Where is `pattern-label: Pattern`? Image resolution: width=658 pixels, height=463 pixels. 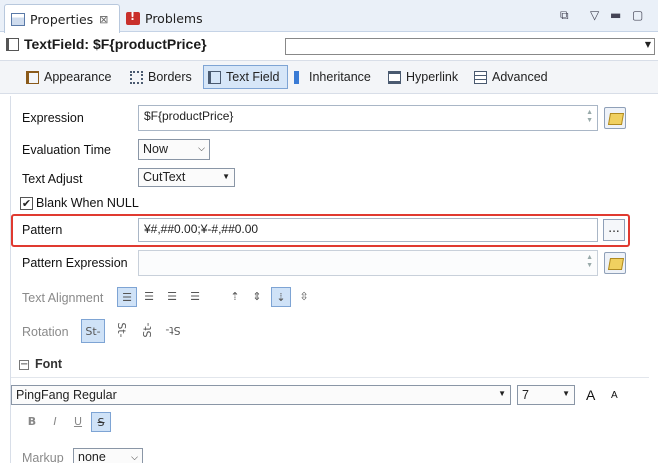 pattern-label: Pattern is located at coordinates (42, 230).